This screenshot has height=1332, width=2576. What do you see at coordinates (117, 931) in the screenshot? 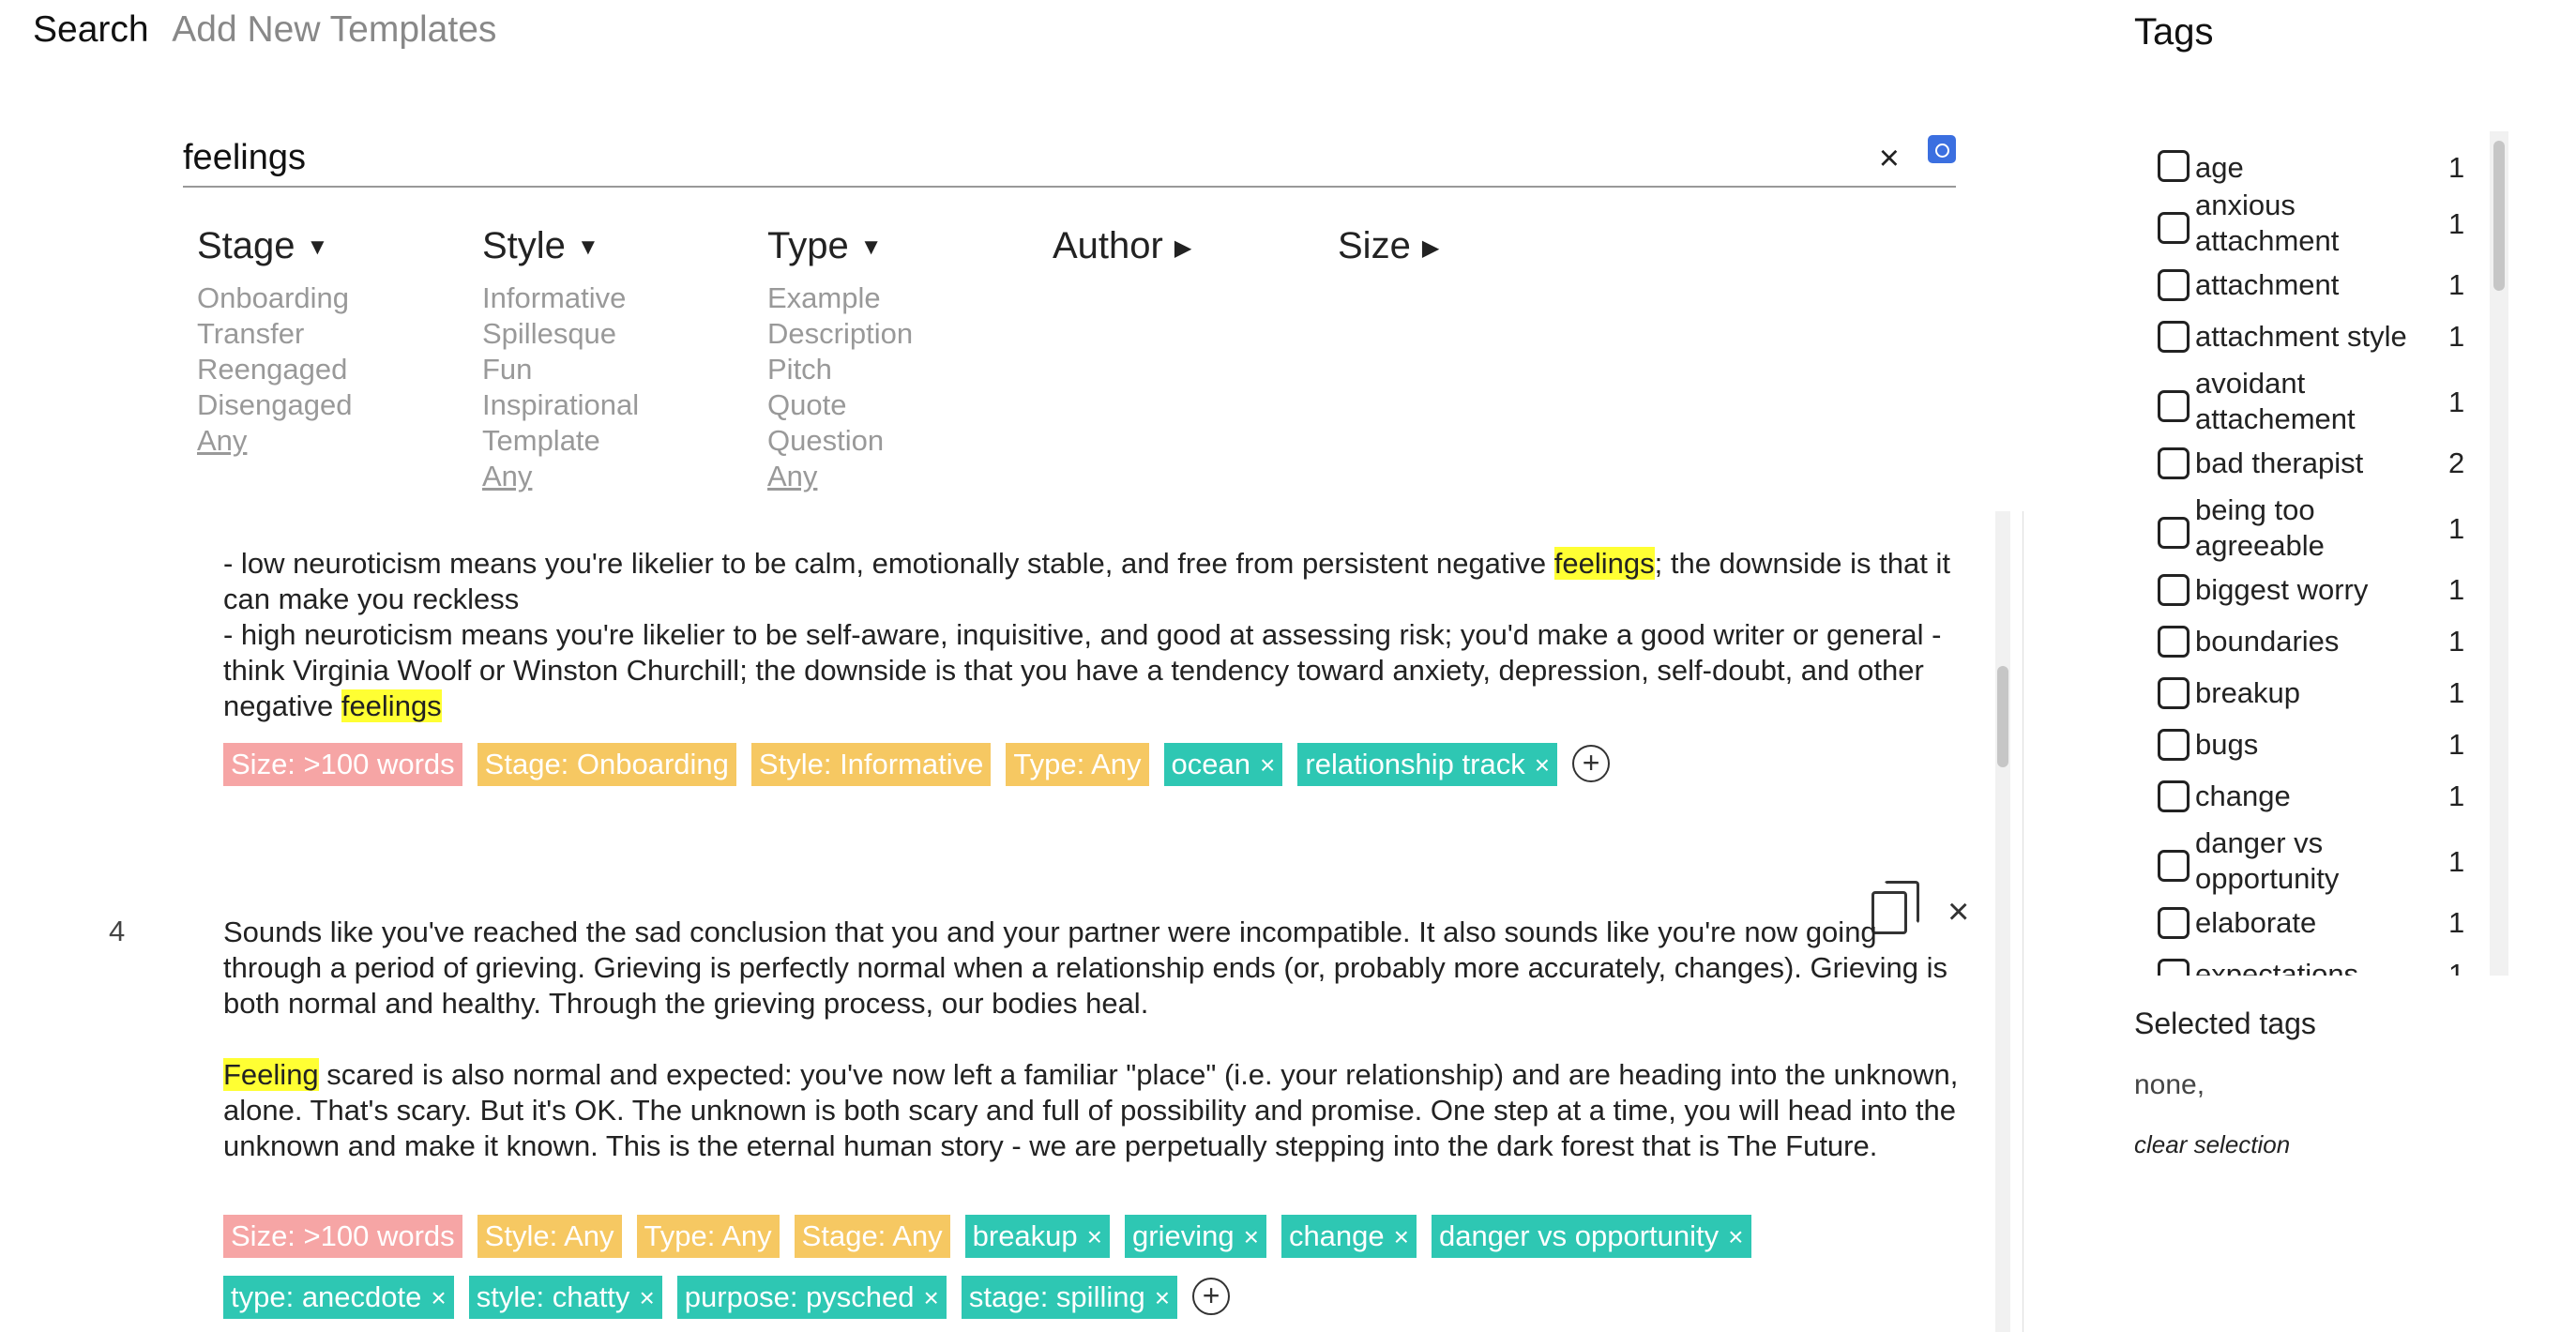
I see `row-number: 4` at bounding box center [117, 931].